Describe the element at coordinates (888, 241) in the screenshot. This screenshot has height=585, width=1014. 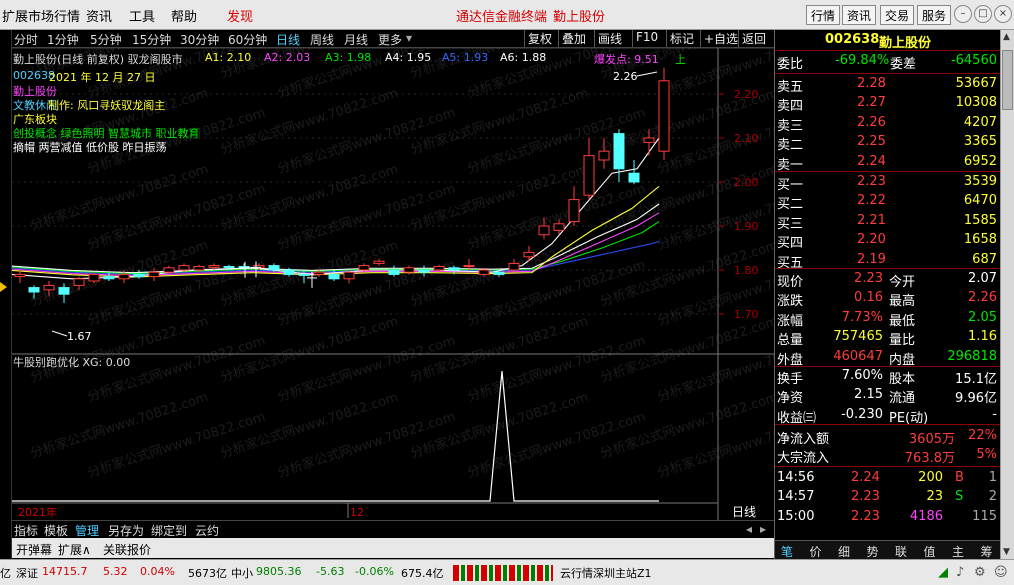
I see `buy-level-row: 买四 2.20 1658` at that location.